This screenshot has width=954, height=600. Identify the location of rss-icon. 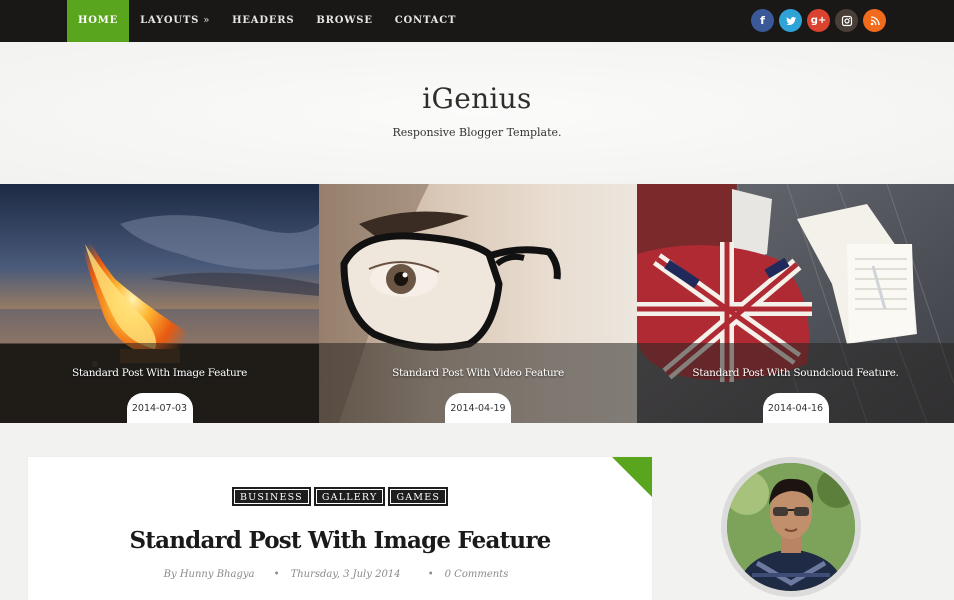
(874, 20).